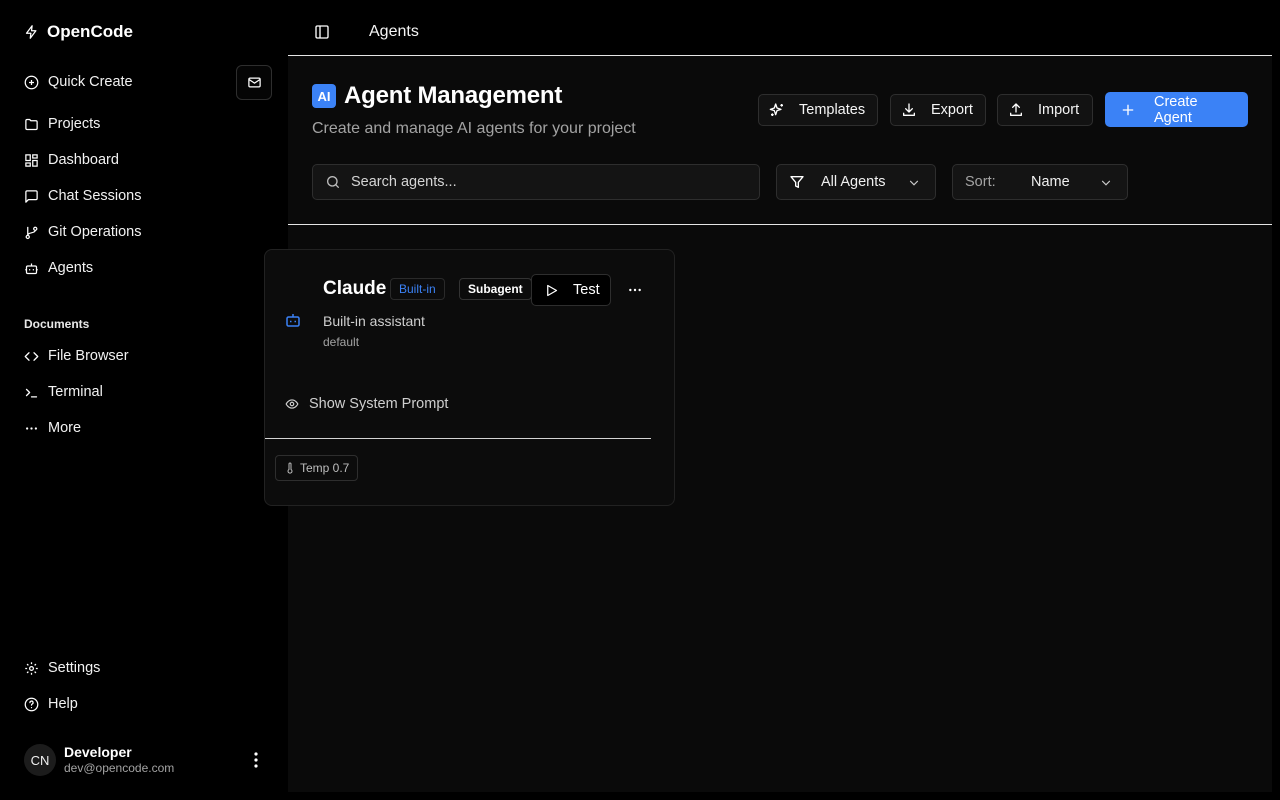  I want to click on sparkles-icon, so click(777, 110).